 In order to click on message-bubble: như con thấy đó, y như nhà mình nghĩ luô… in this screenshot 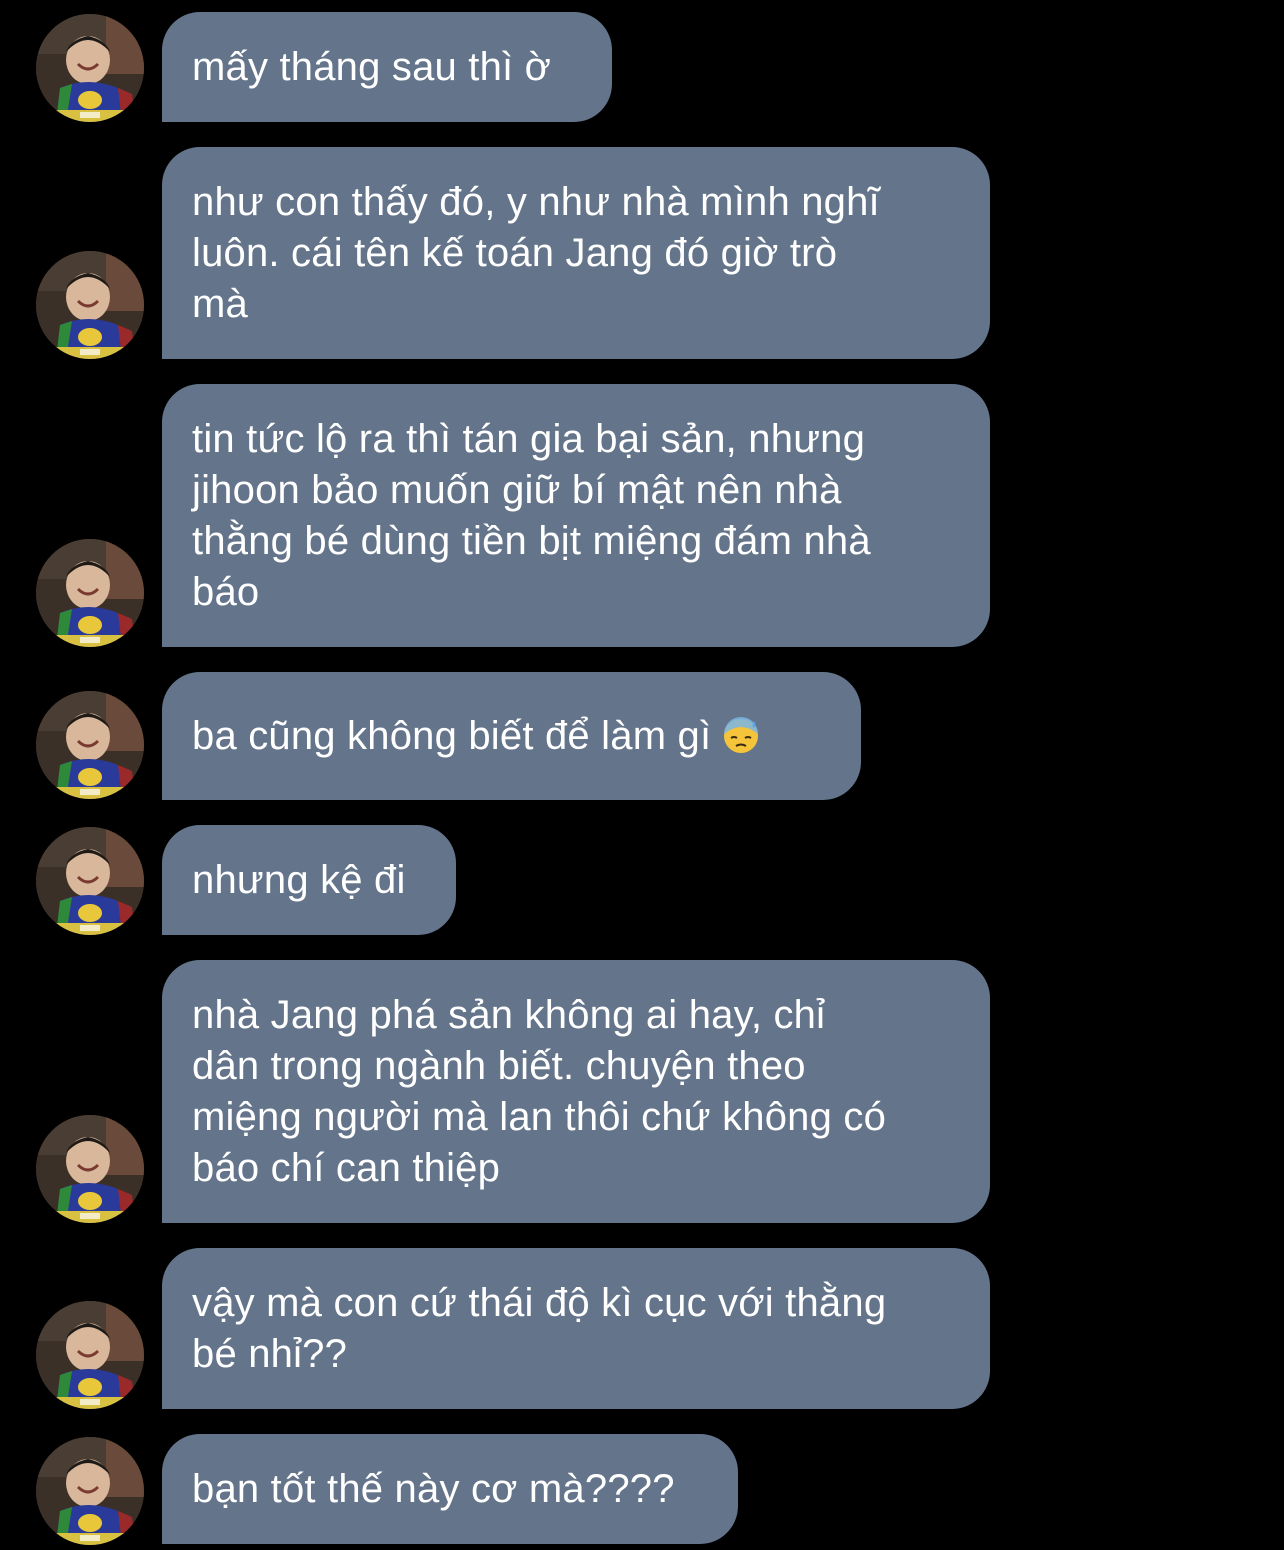, I will do `click(576, 253)`.